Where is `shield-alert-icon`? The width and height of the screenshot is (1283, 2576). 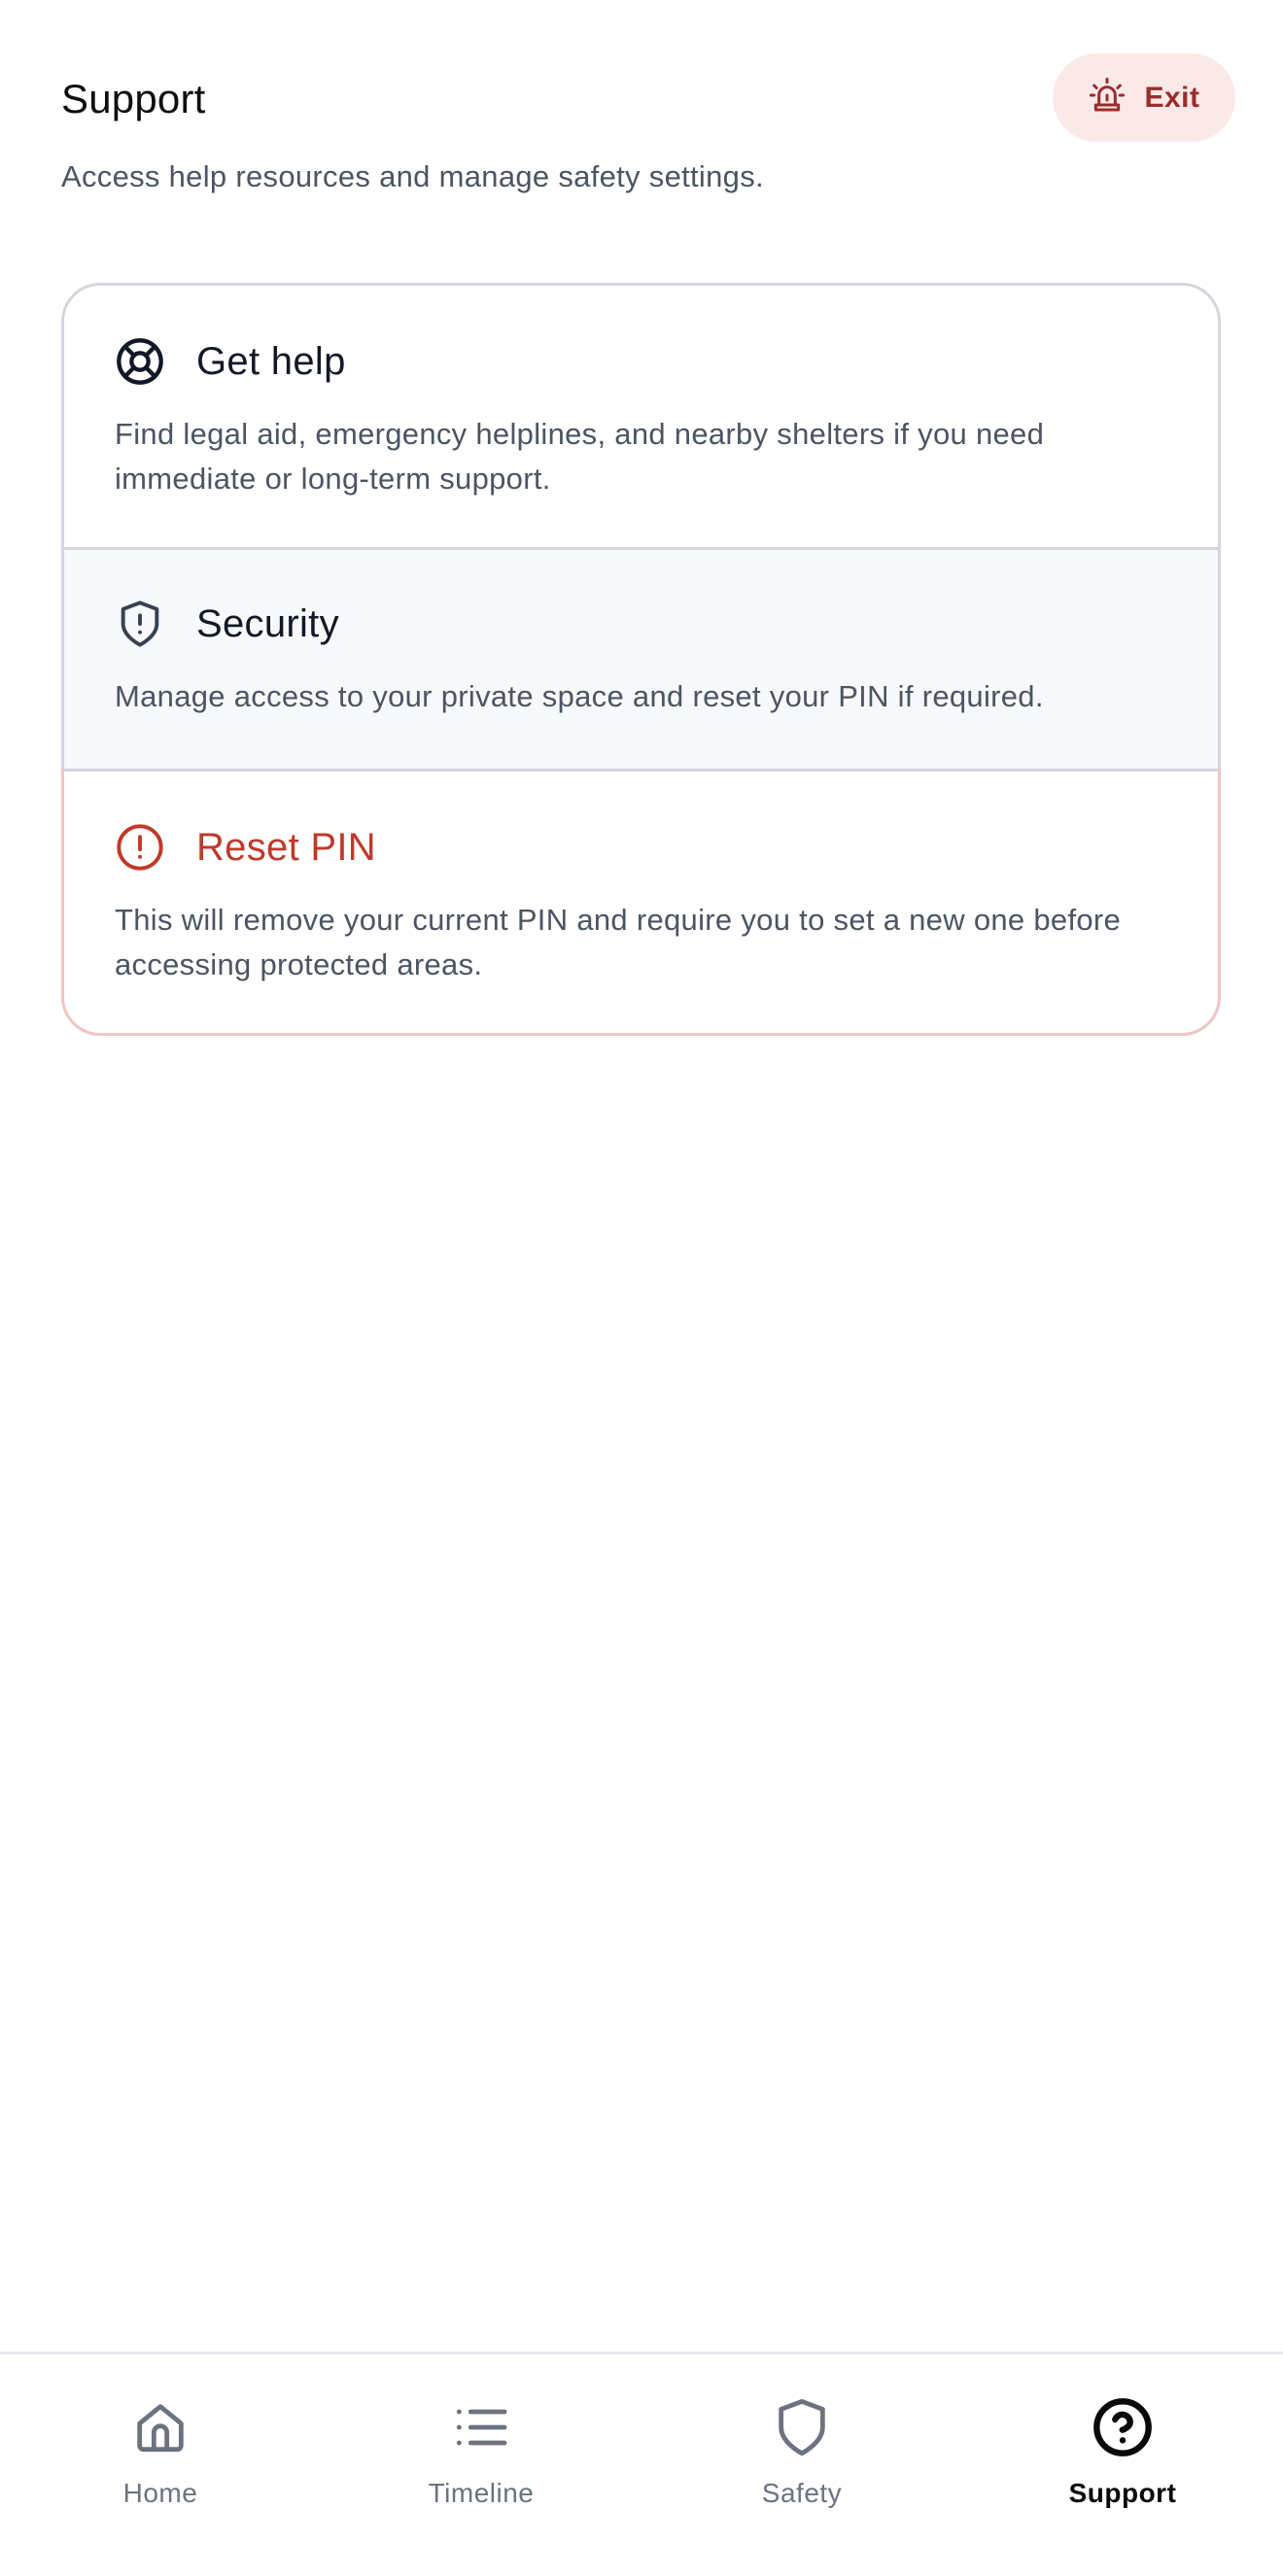
shield-alert-icon is located at coordinates (140, 624).